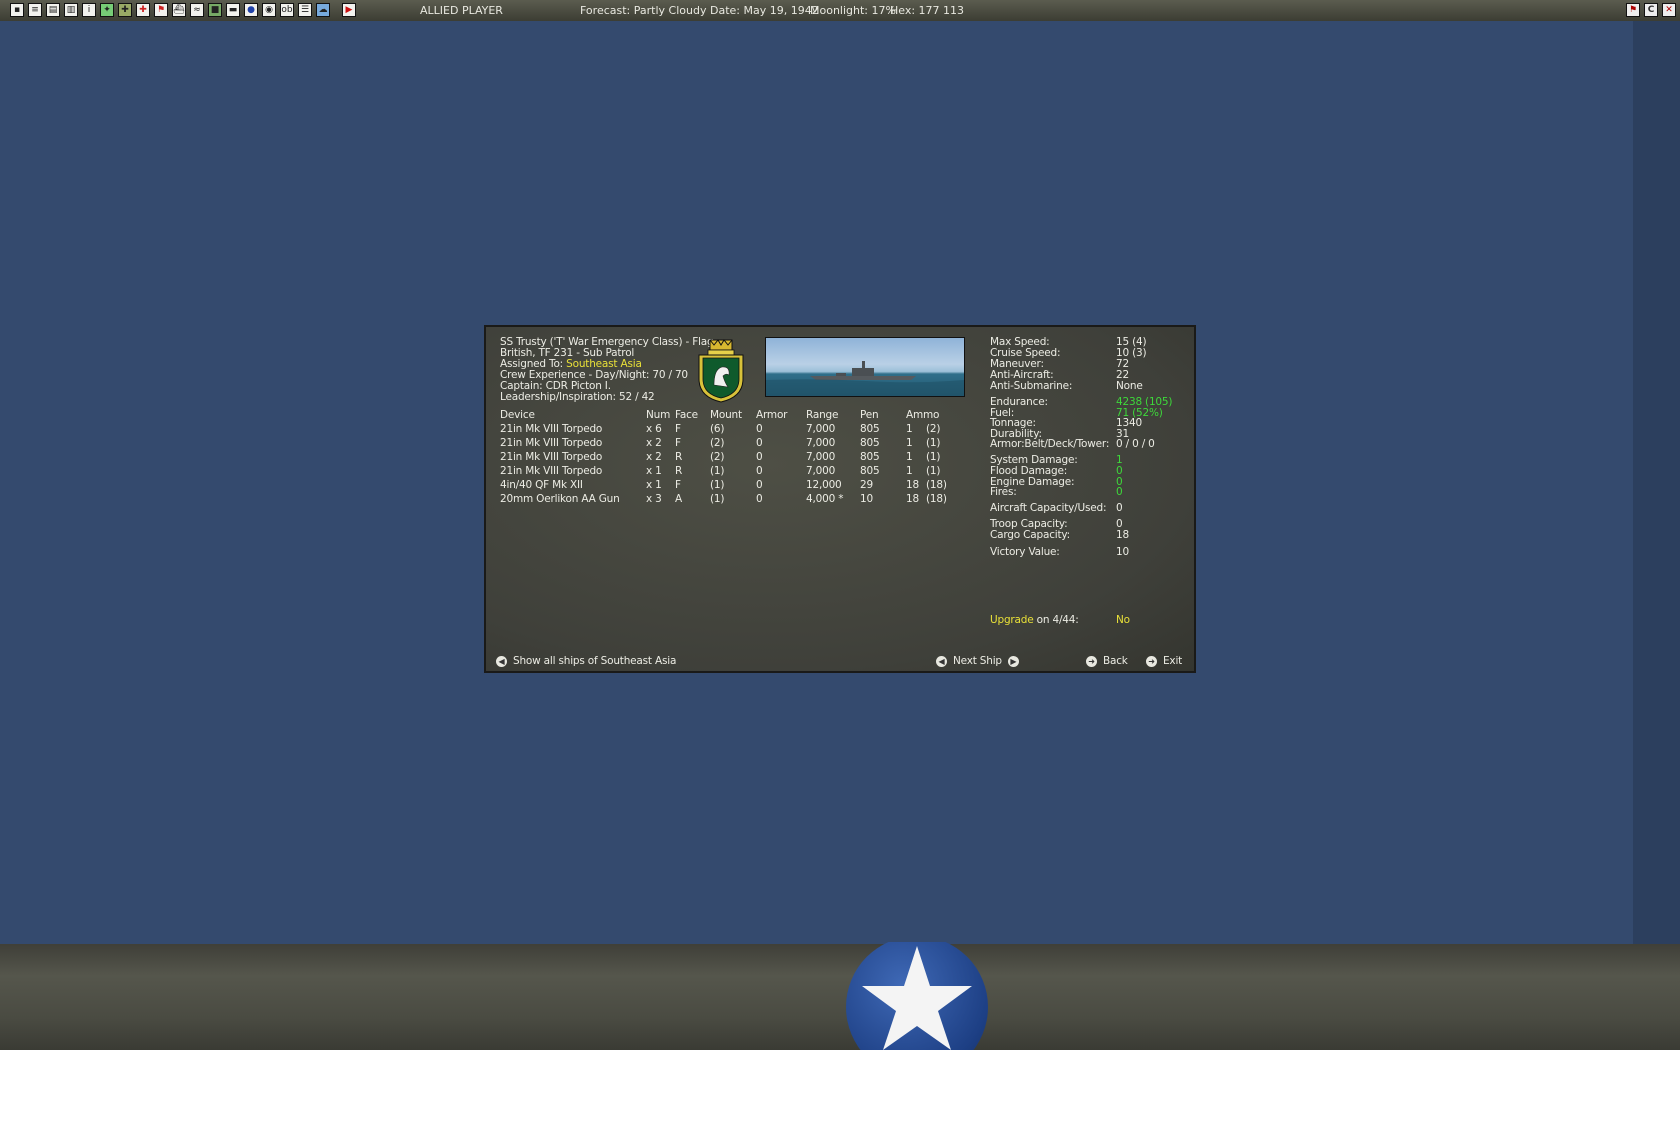  Describe the element at coordinates (560, 499) in the screenshot. I see `device-name: 20mm Oerlikon AA Gun` at that location.